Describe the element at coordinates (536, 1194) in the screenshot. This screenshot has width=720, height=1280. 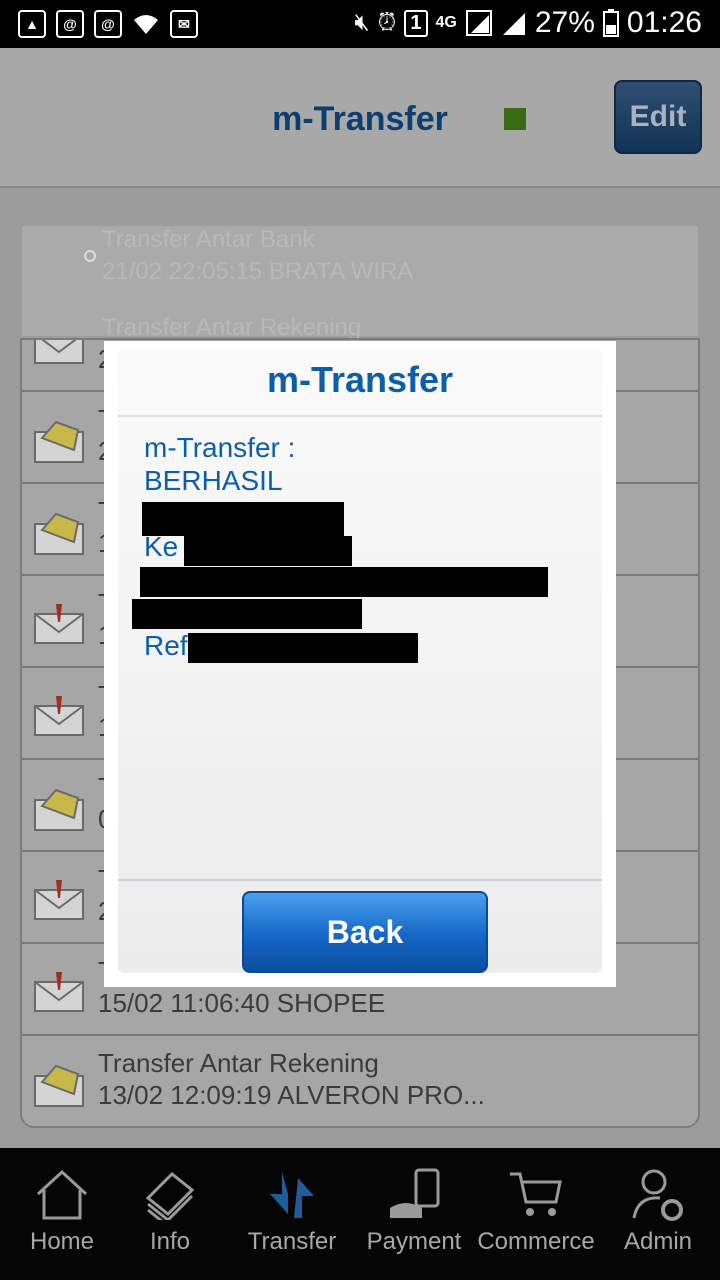
I see `cart-icon` at that location.